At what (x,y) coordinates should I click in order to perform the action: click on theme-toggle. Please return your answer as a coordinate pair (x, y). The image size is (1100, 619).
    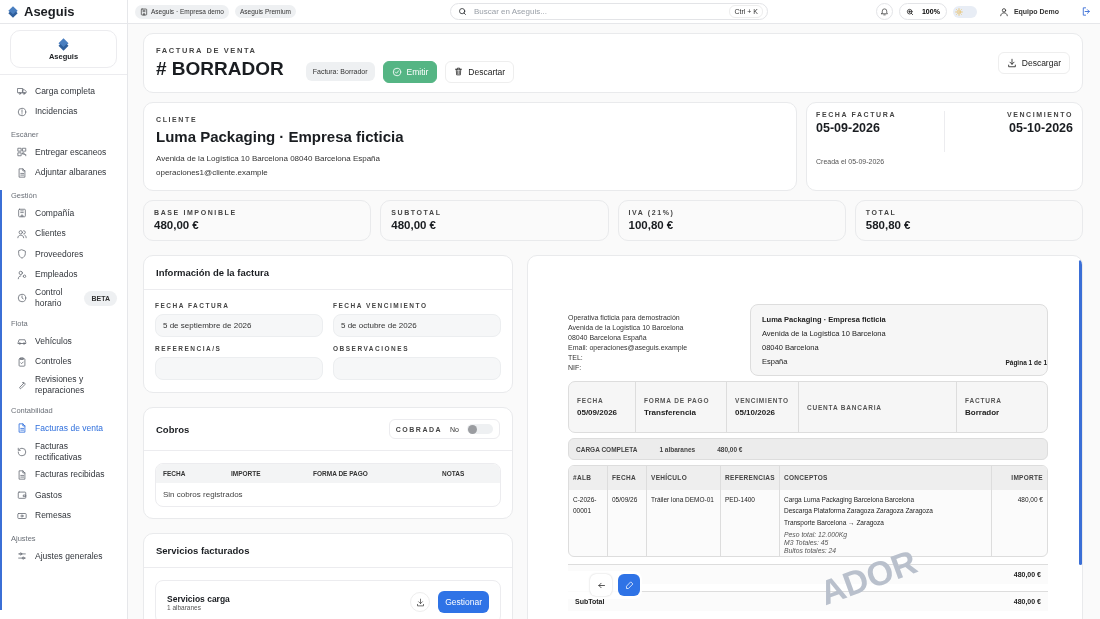
    Looking at the image, I should click on (964, 11).